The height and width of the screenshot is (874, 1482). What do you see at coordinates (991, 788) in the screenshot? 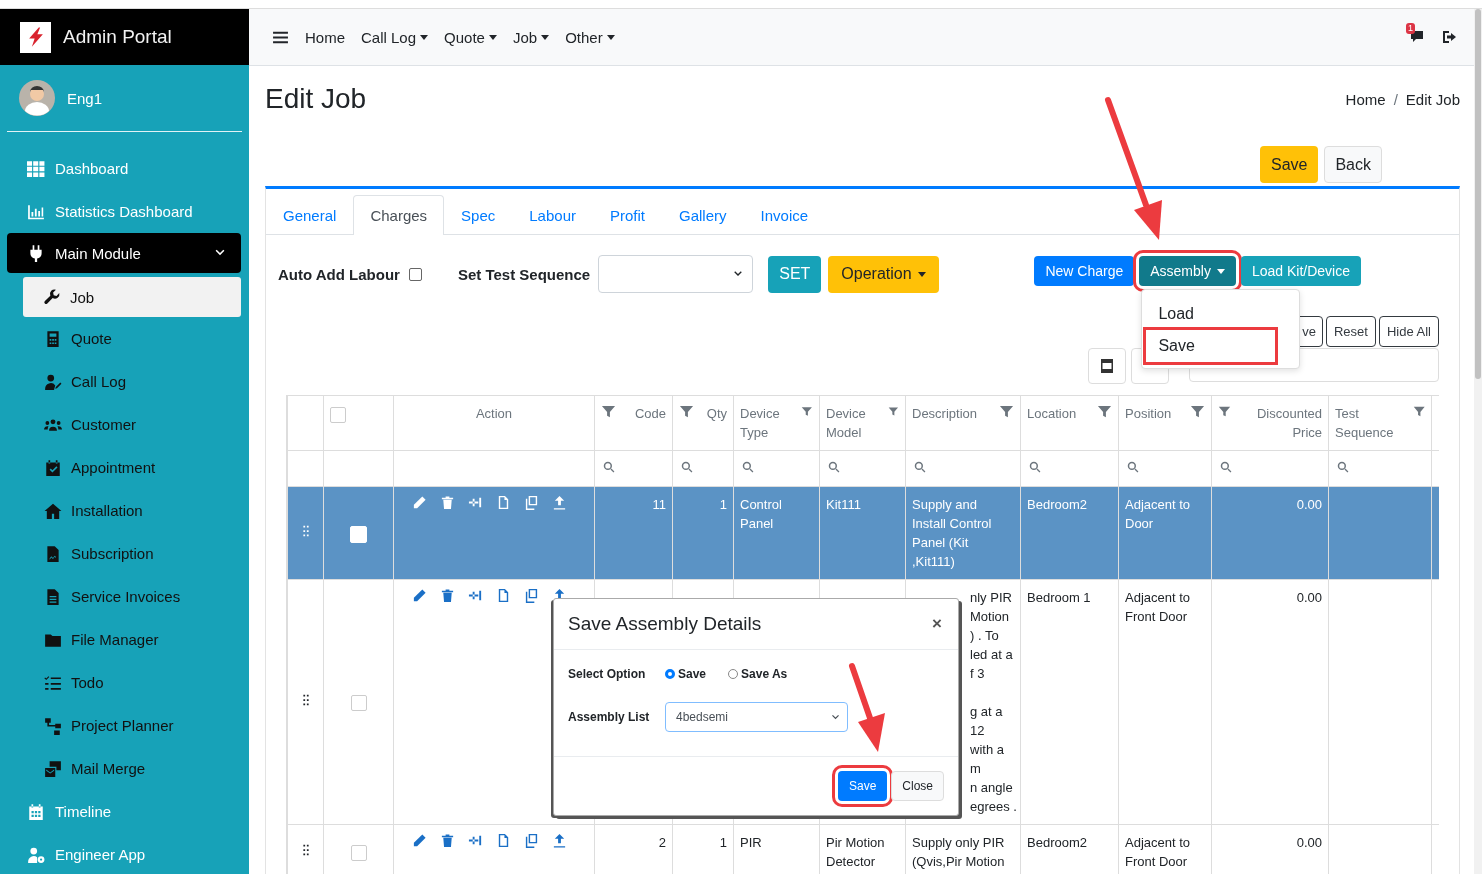
I see `table-cell-text: n angle` at bounding box center [991, 788].